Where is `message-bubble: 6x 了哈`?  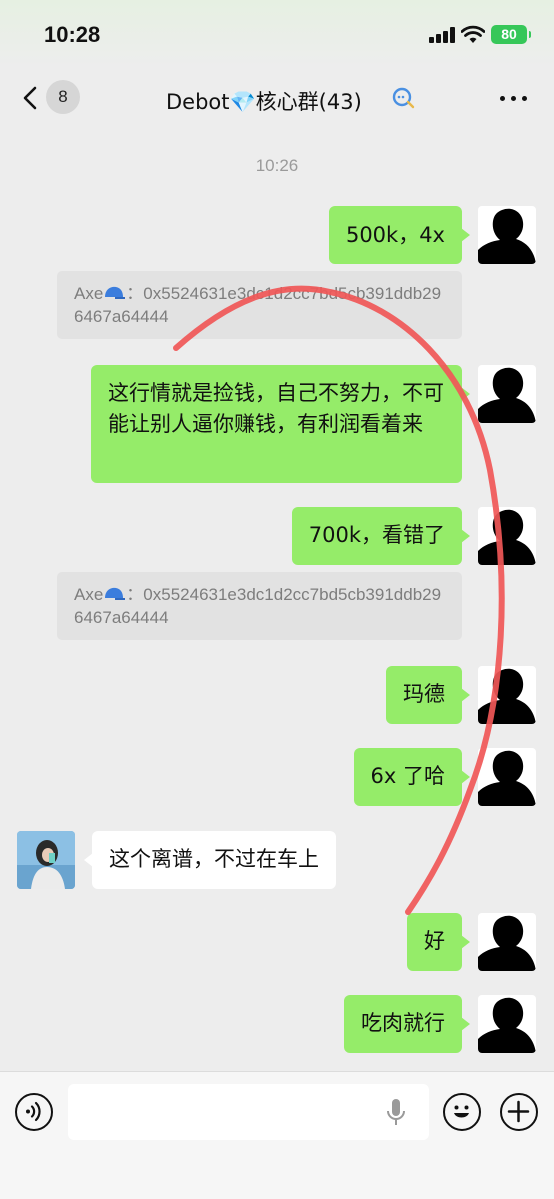
message-bubble: 6x 了哈 is located at coordinates (412, 777).